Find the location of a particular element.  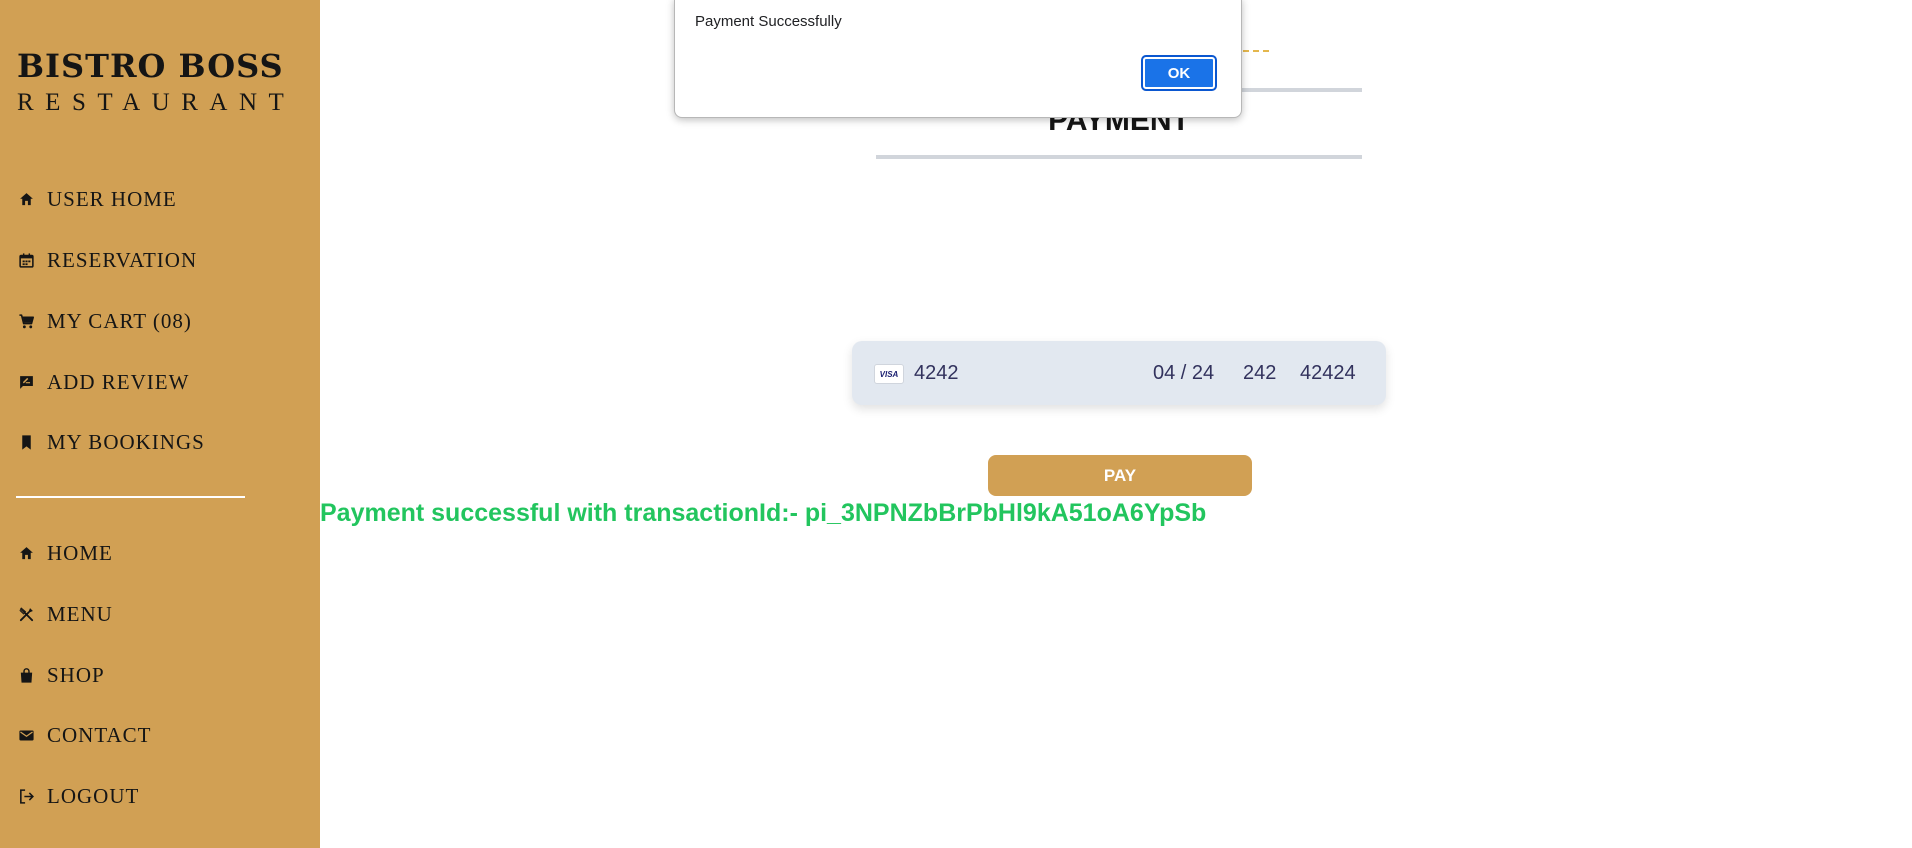

utensils-icon is located at coordinates (26, 614).